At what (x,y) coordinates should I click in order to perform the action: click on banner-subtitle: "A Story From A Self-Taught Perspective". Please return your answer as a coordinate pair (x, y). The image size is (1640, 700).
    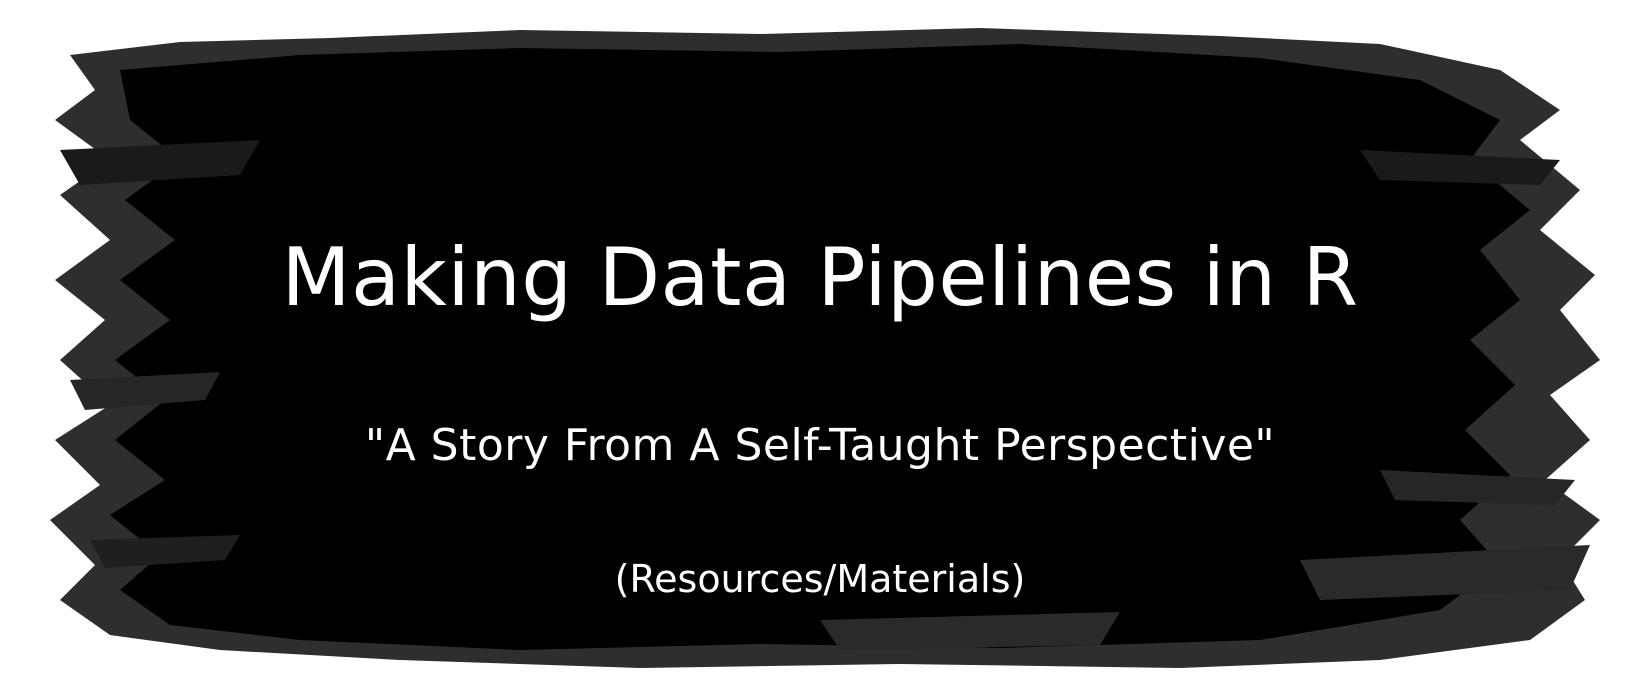
    Looking at the image, I should click on (820, 445).